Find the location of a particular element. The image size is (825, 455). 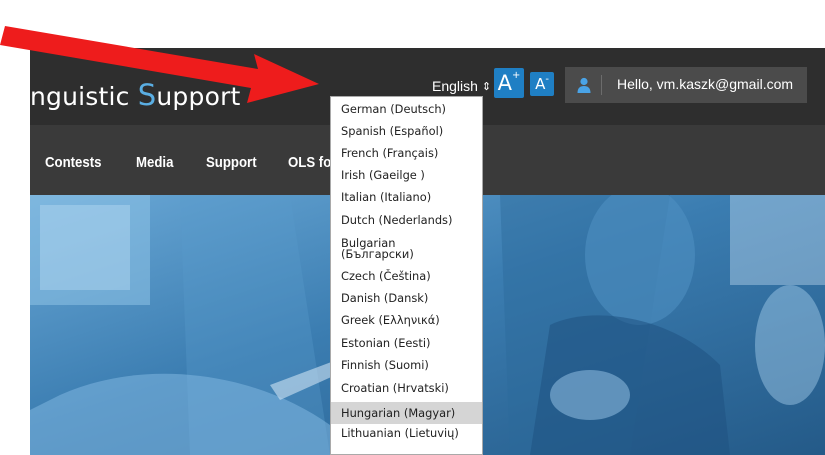

language-option: Spanish (Español) is located at coordinates (406, 131).